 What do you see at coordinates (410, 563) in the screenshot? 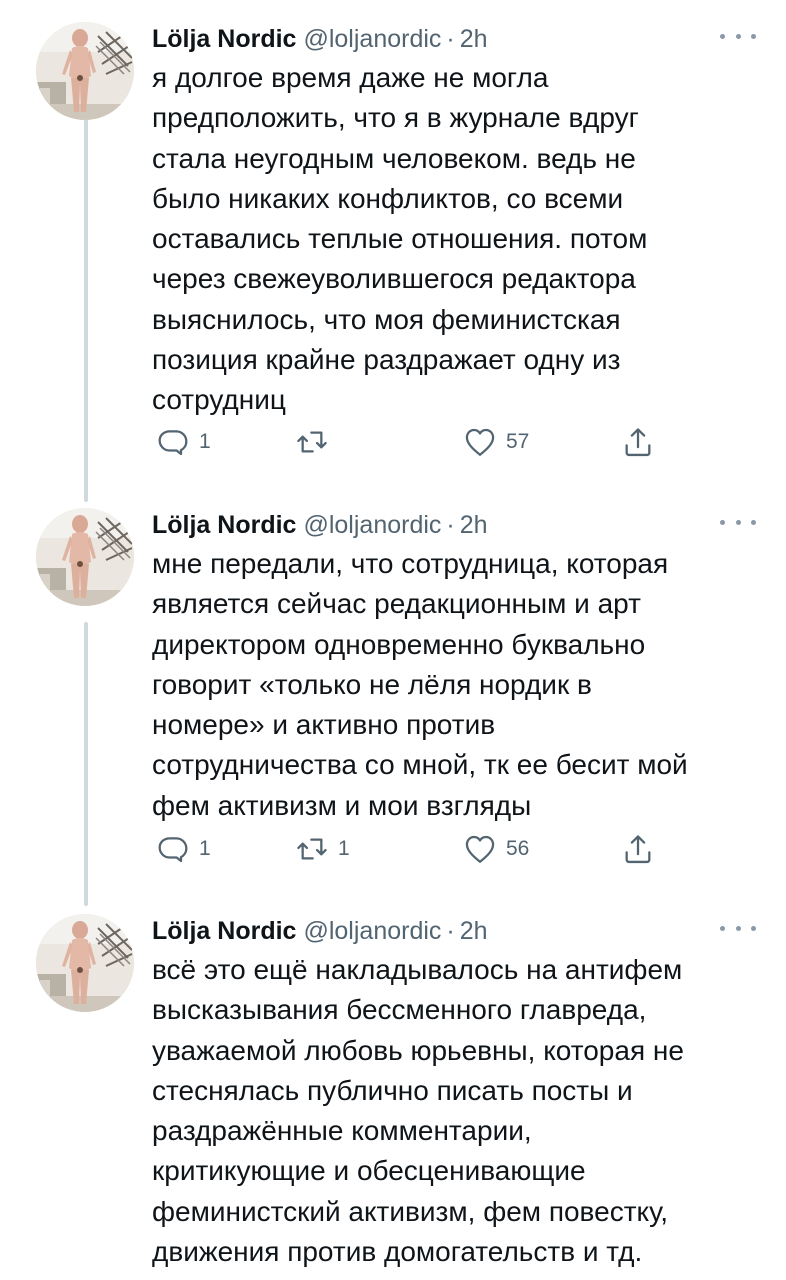
I see `tweet-text-line: мне передали, что сотрудница, которая` at bounding box center [410, 563].